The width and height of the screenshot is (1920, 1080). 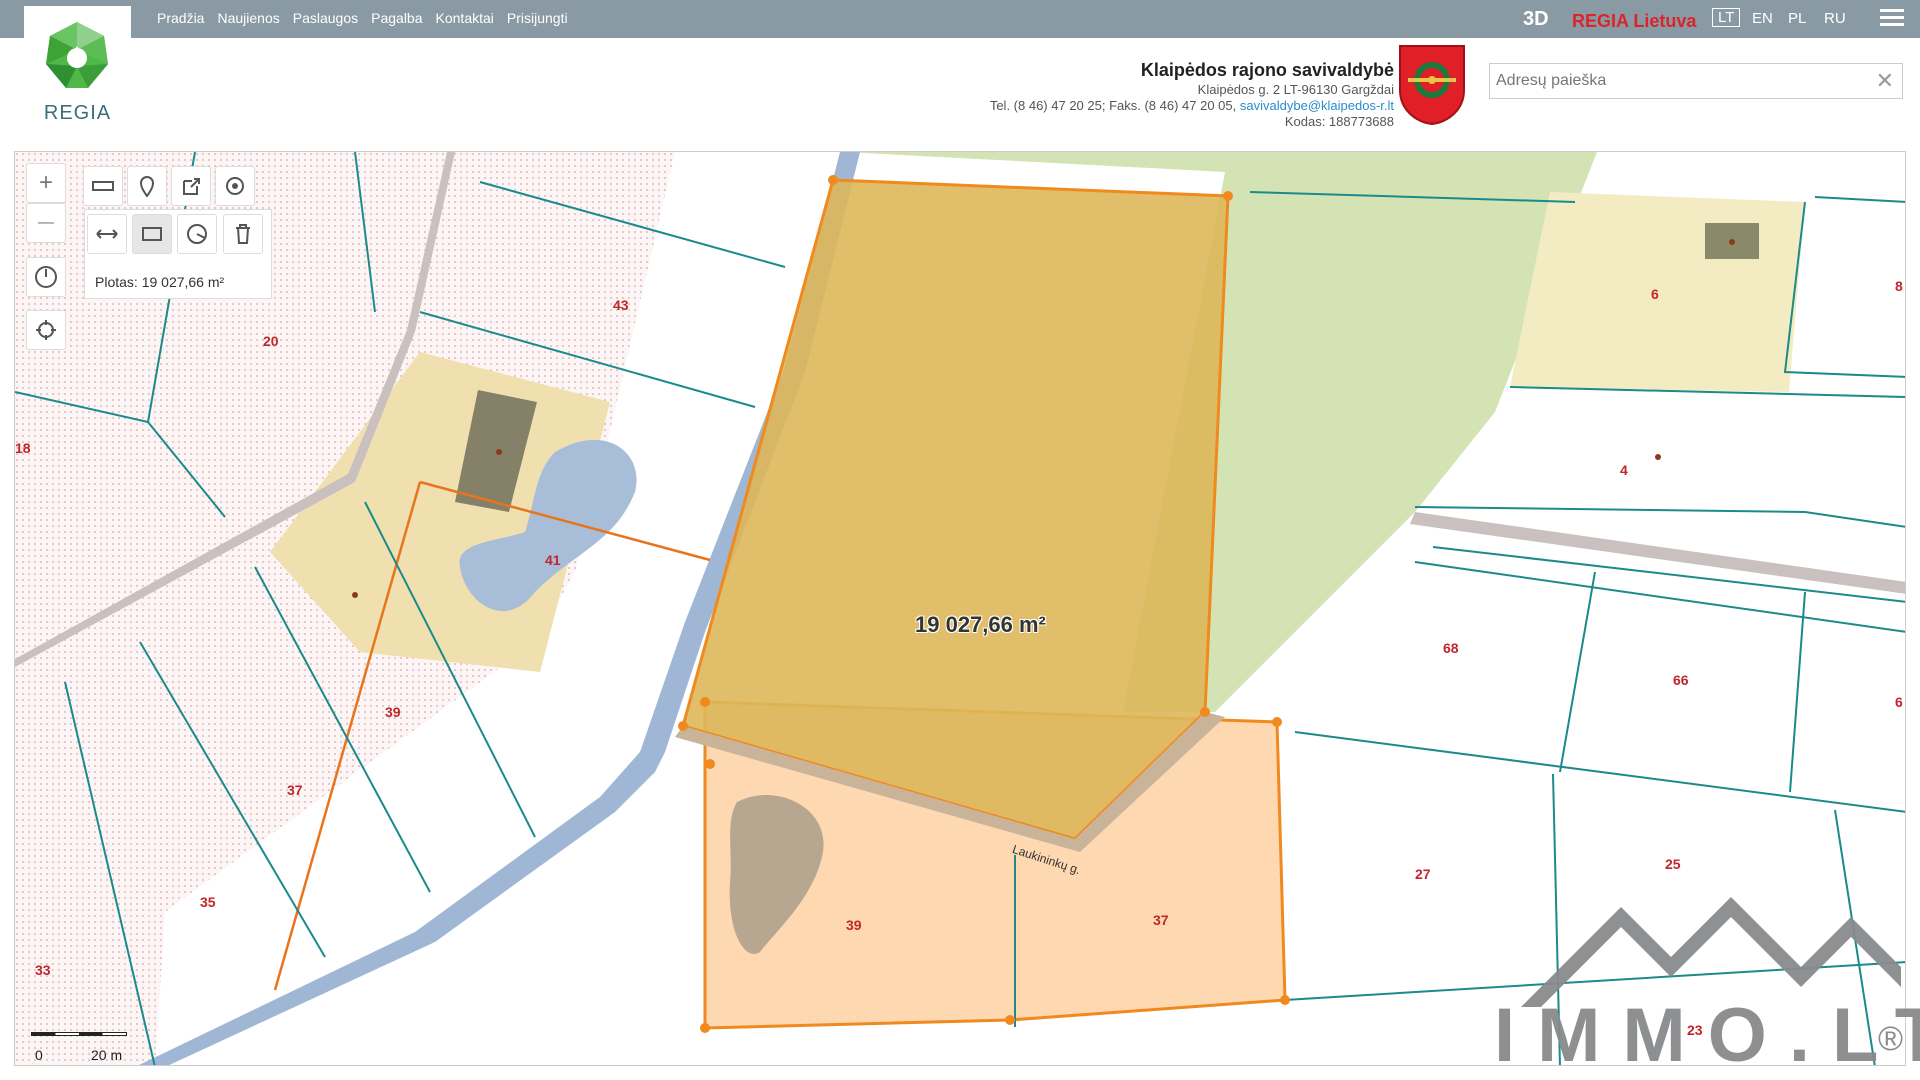 What do you see at coordinates (1797, 18) in the screenshot?
I see `lang-pl: PL` at bounding box center [1797, 18].